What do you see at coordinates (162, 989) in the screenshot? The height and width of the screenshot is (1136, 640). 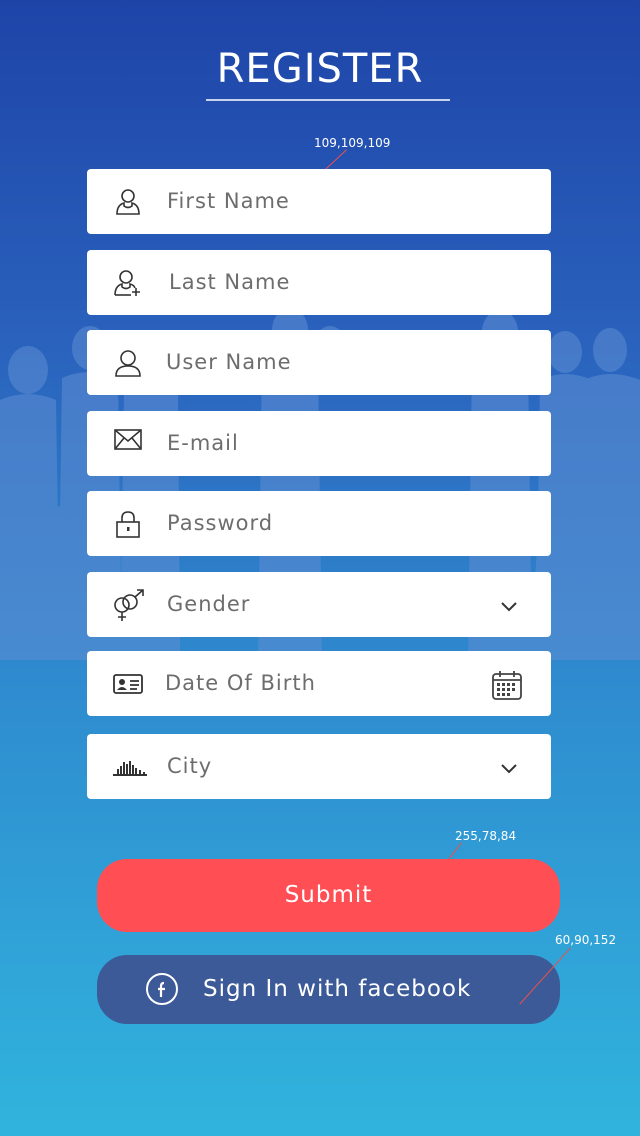 I see `facebook-icon` at bounding box center [162, 989].